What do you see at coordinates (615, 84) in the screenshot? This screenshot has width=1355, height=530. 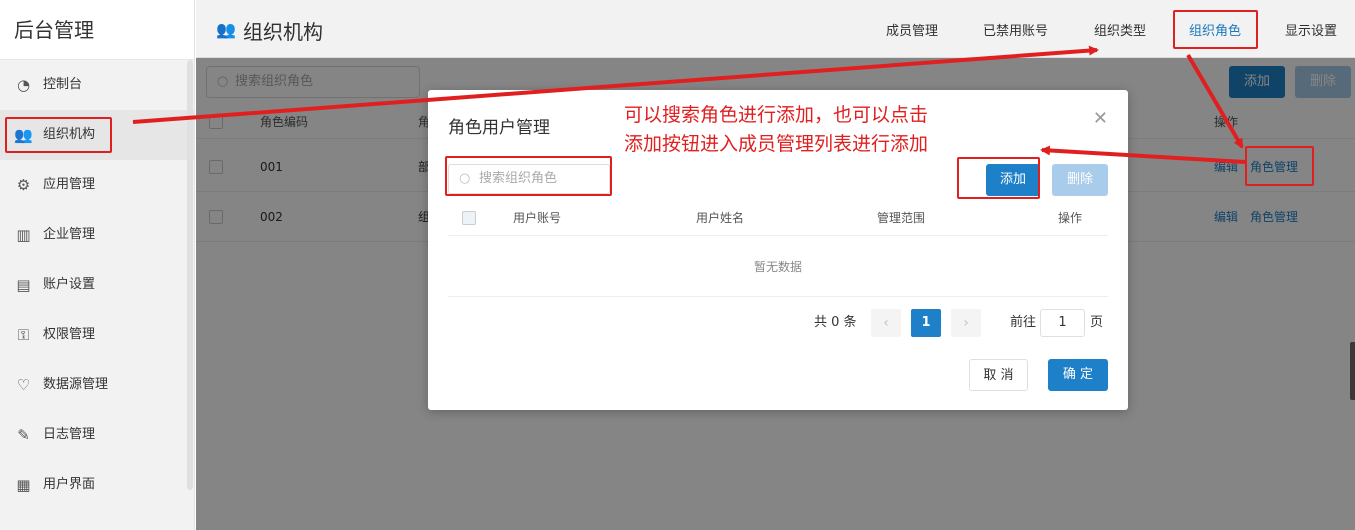 I see `arrow-to-tab` at bounding box center [615, 84].